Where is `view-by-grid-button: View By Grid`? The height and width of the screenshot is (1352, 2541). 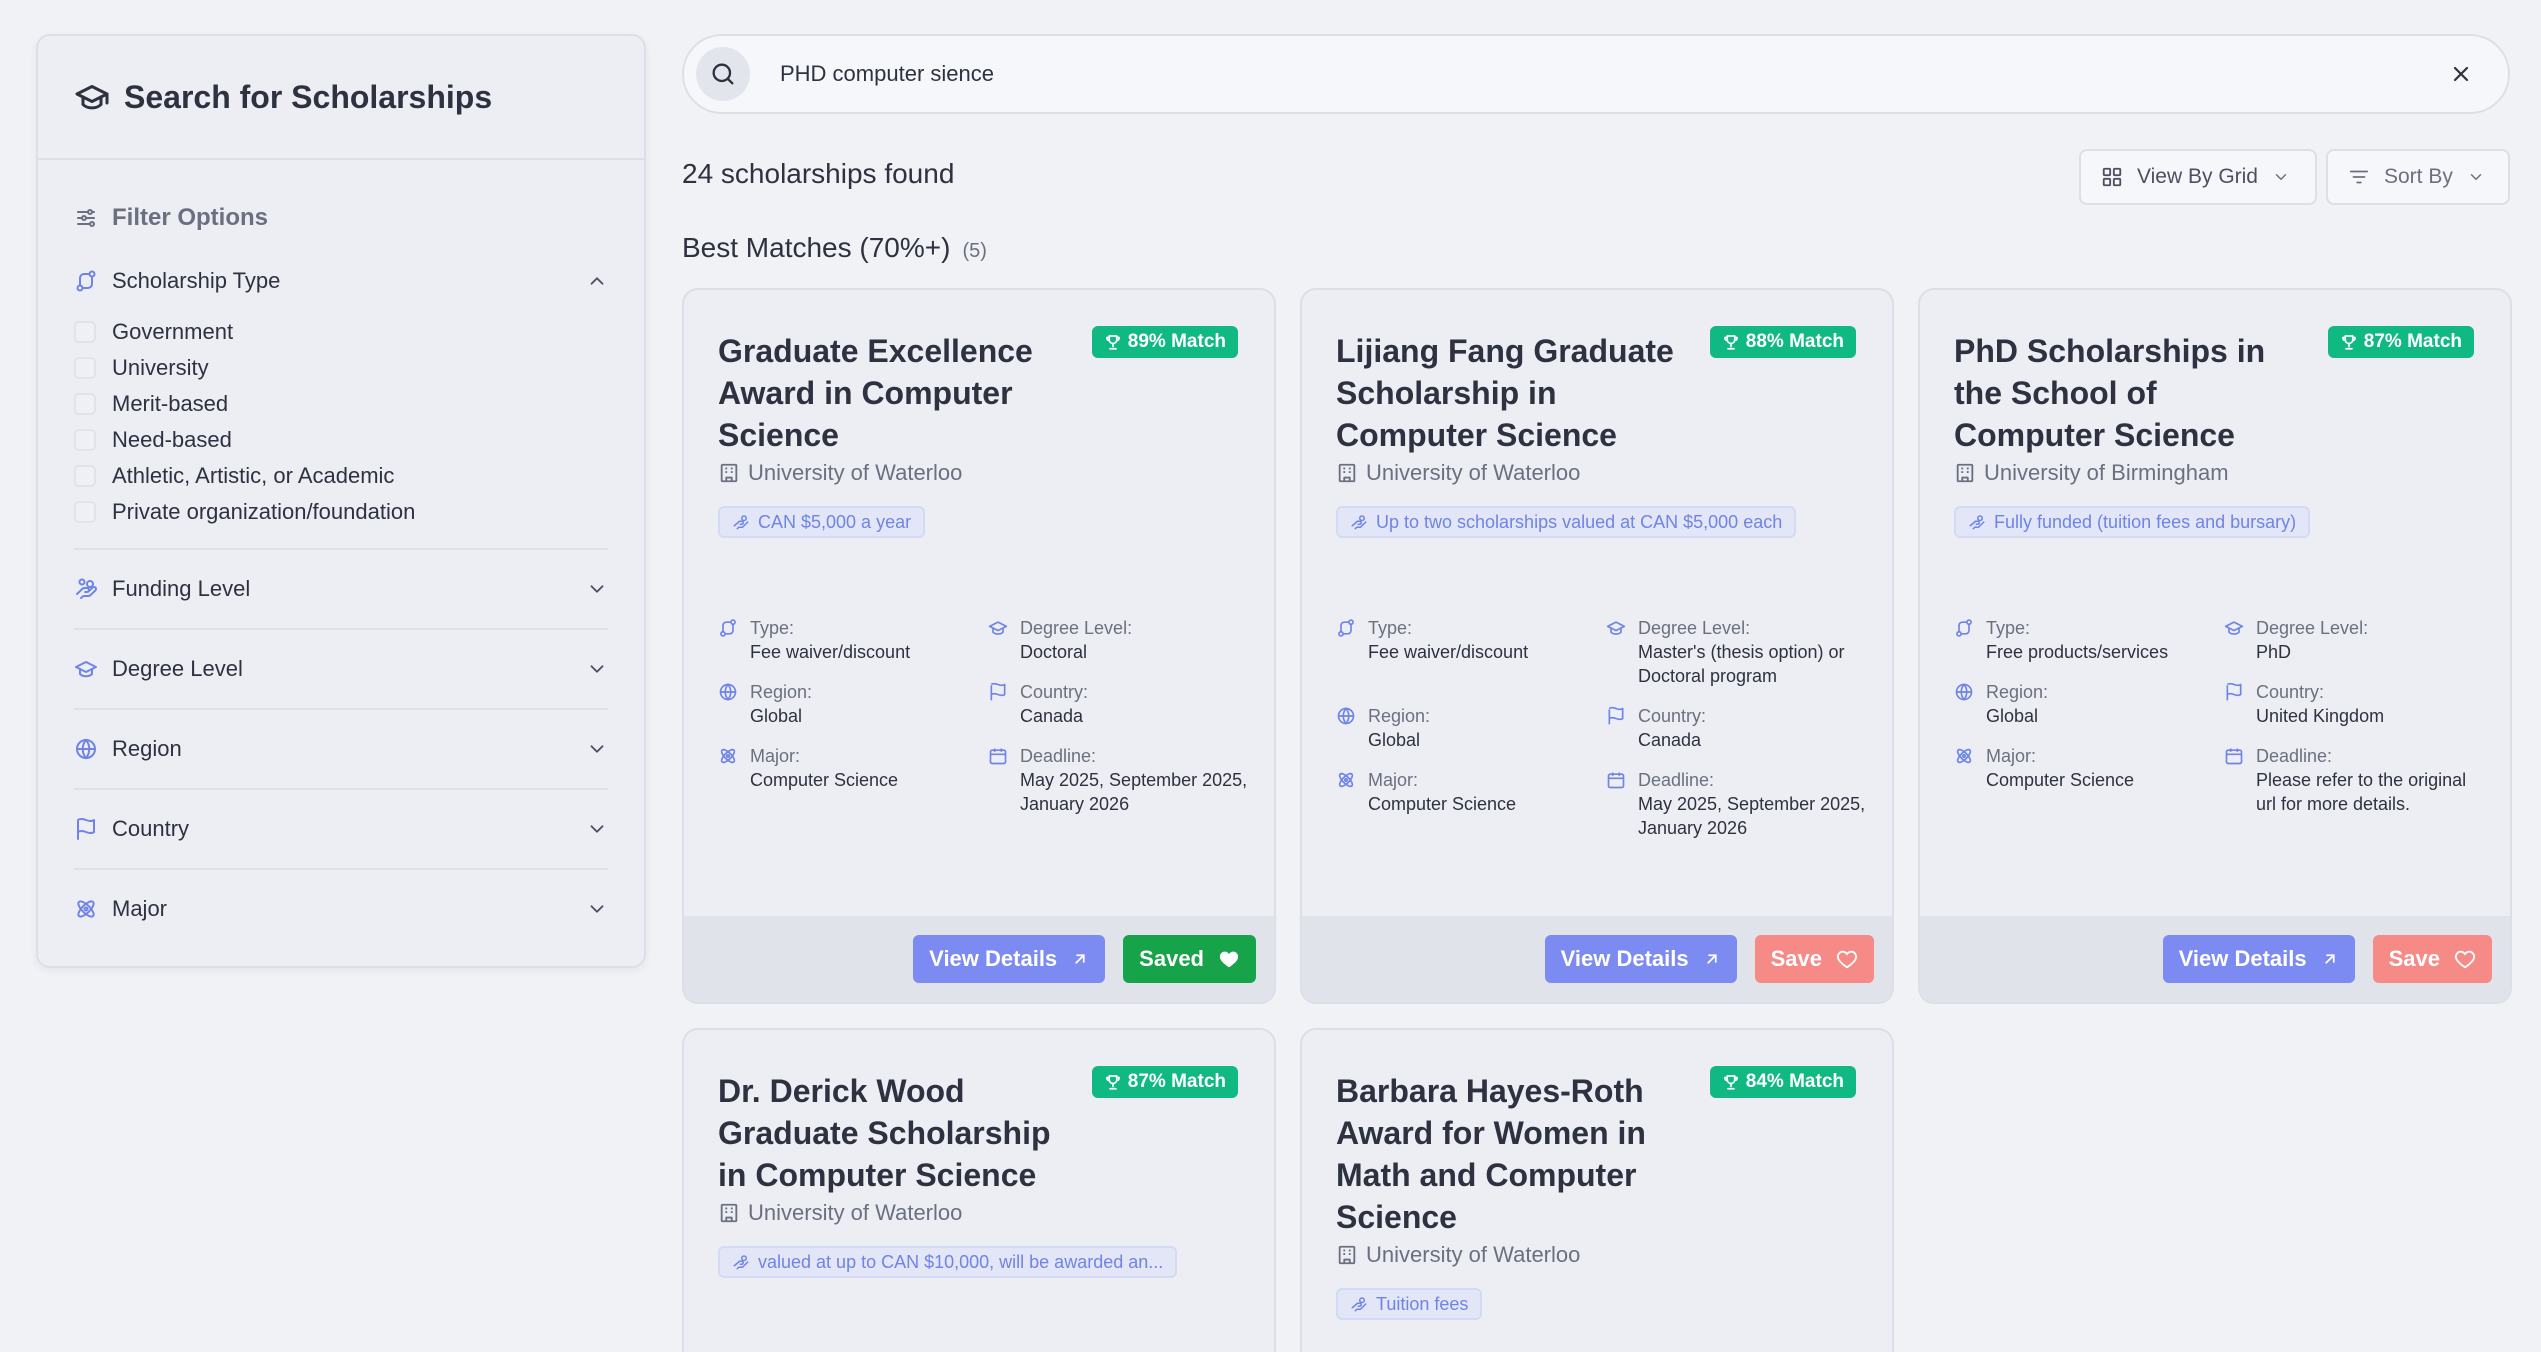 view-by-grid-button: View By Grid is located at coordinates (2198, 177).